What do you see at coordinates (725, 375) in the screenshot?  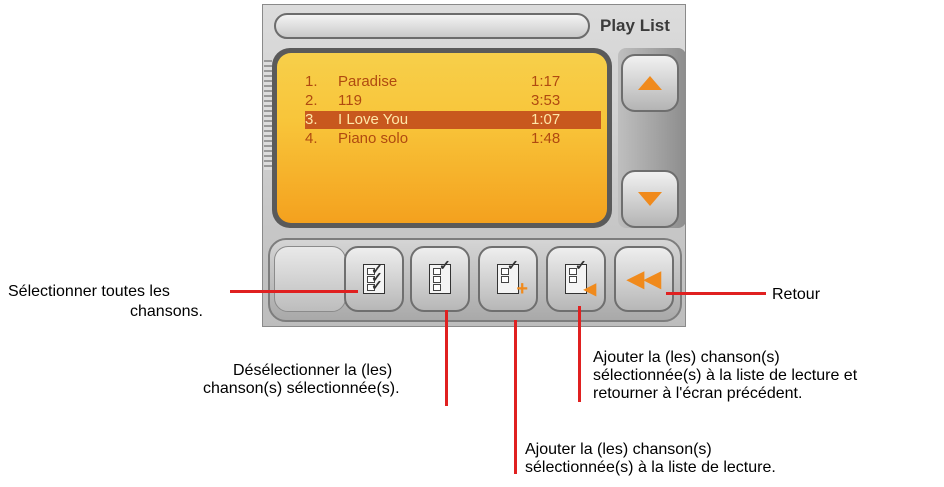 I see `callout-add-return-line2: sélectionnée(s) à la liste de lecture et` at bounding box center [725, 375].